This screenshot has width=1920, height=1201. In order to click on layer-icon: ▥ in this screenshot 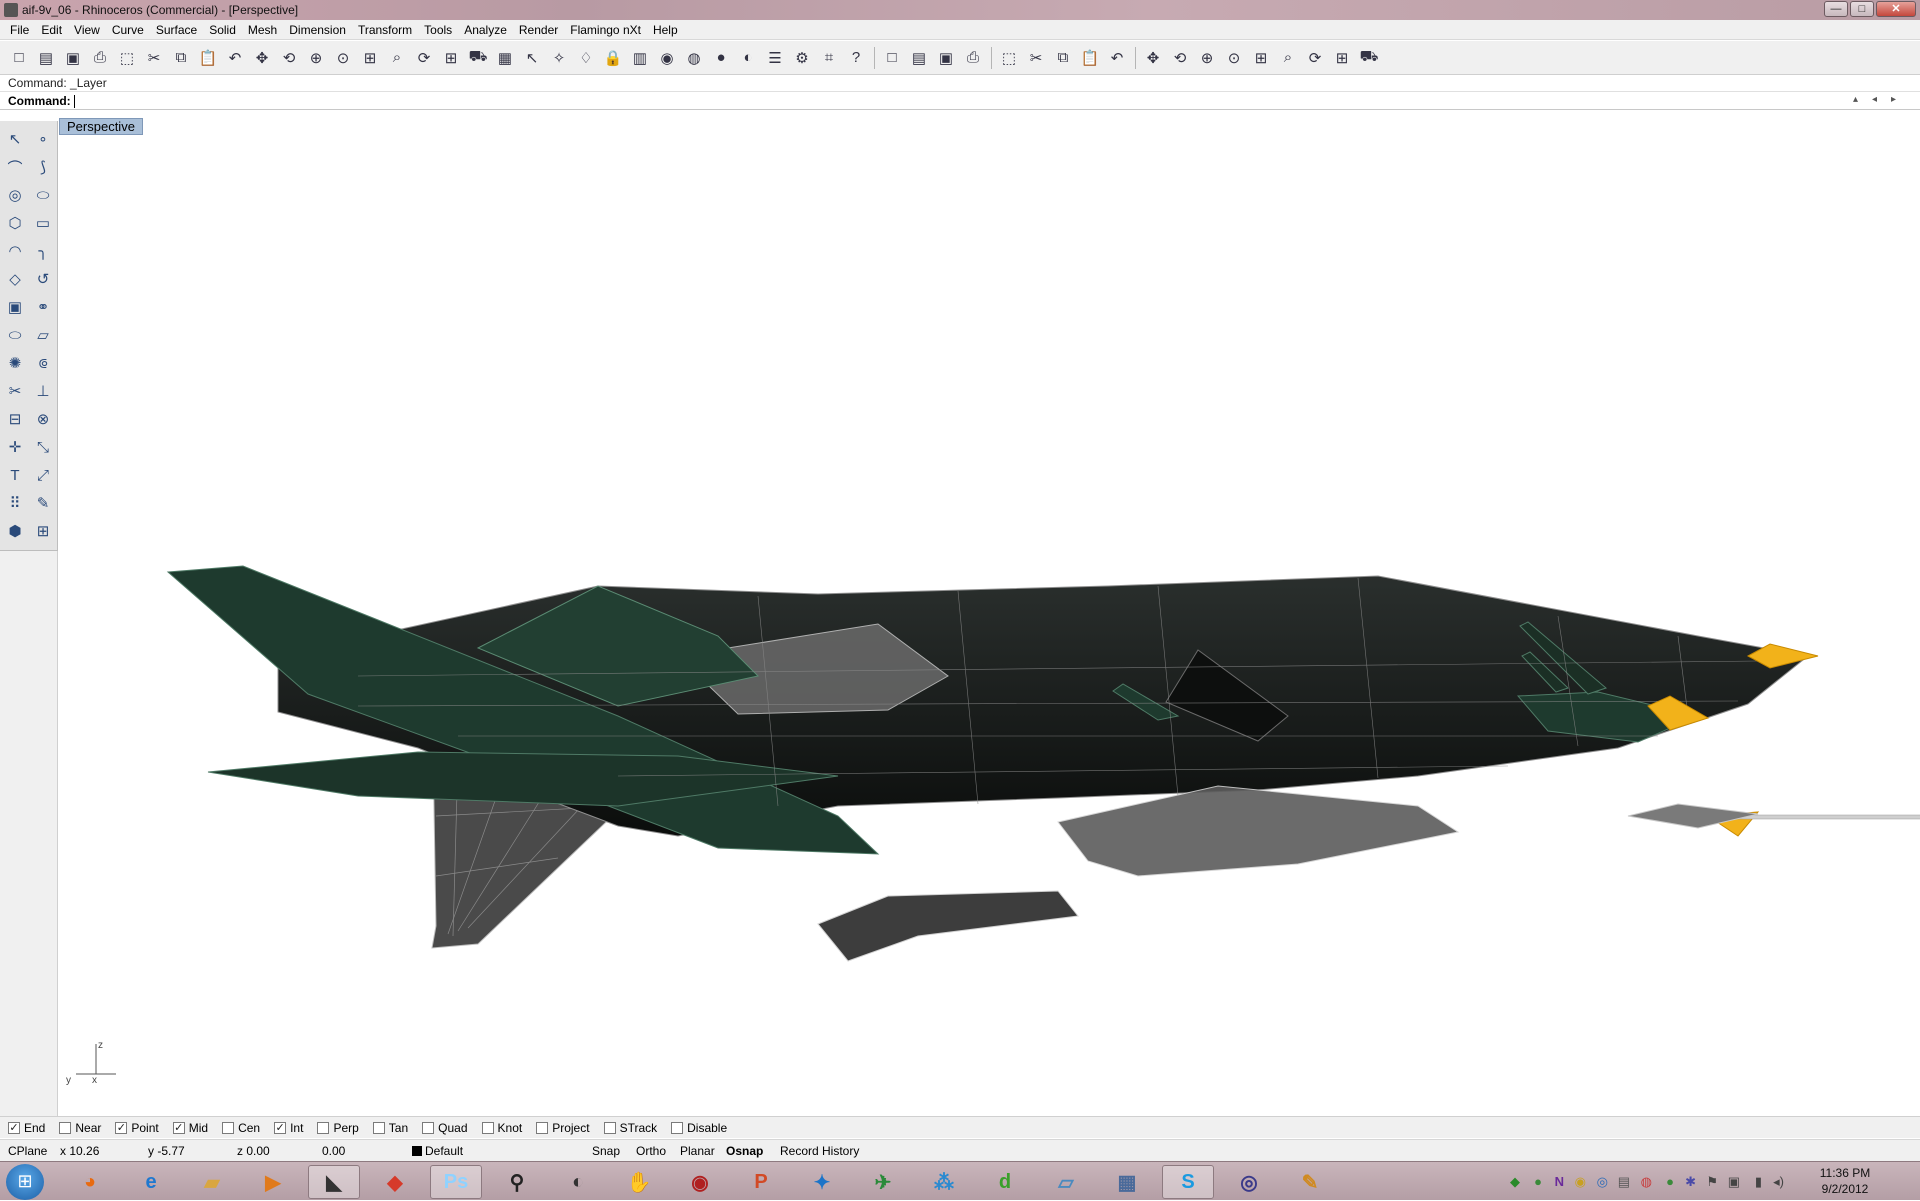, I will do `click(640, 58)`.